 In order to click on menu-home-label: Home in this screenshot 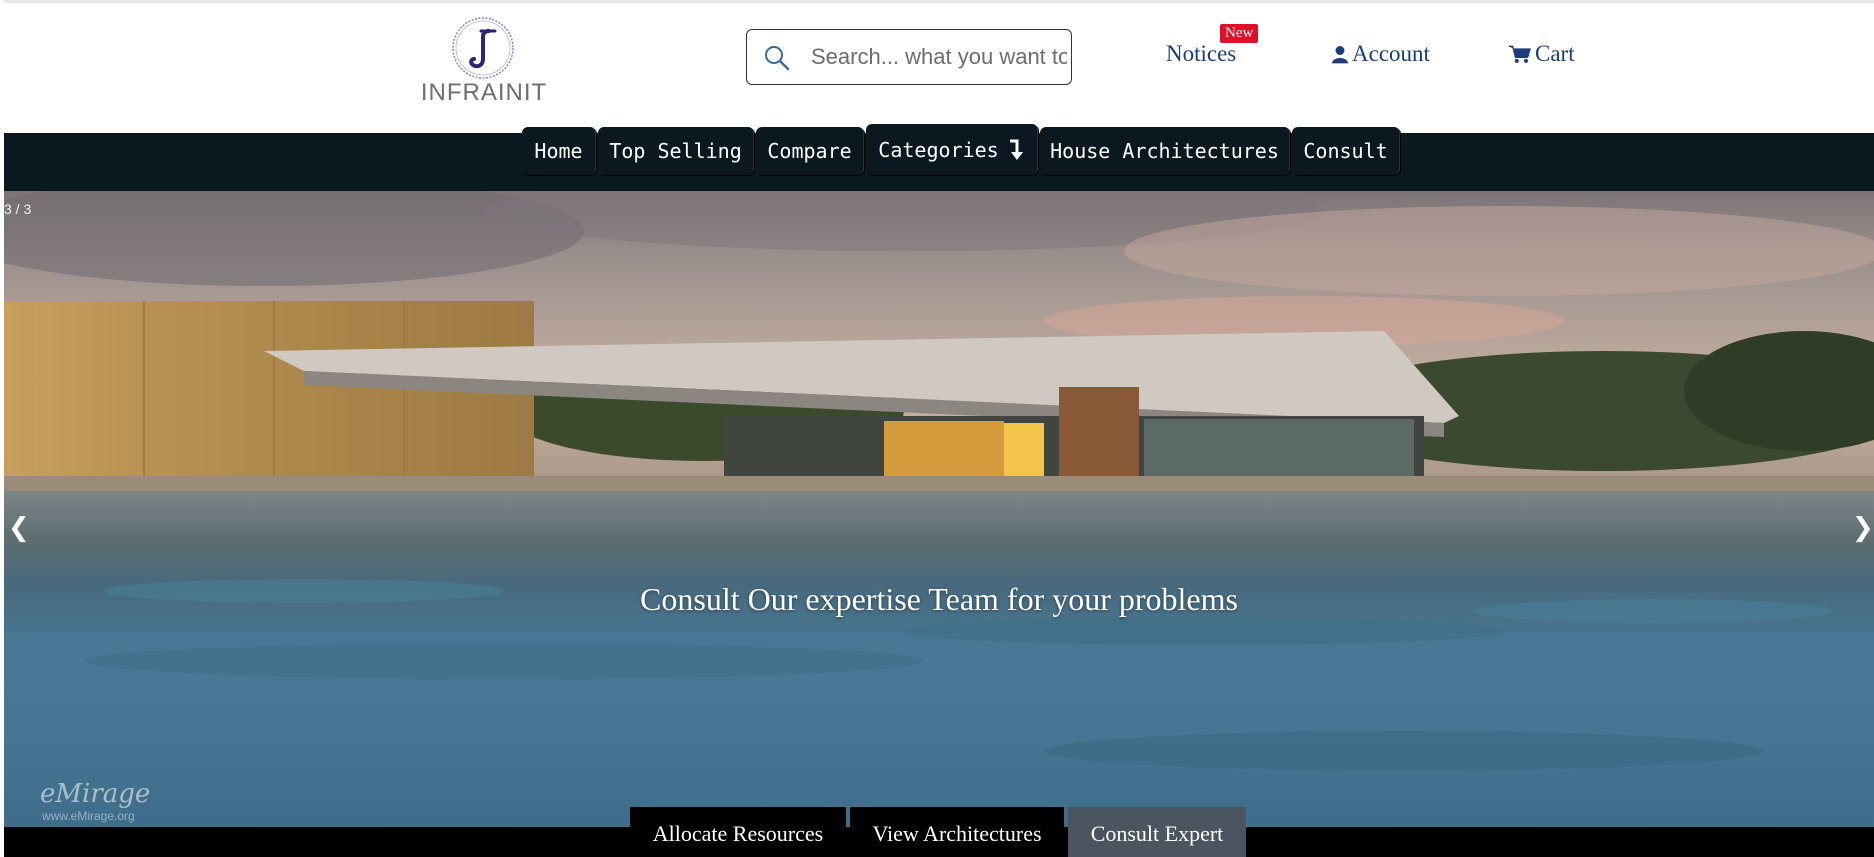, I will do `click(558, 151)`.